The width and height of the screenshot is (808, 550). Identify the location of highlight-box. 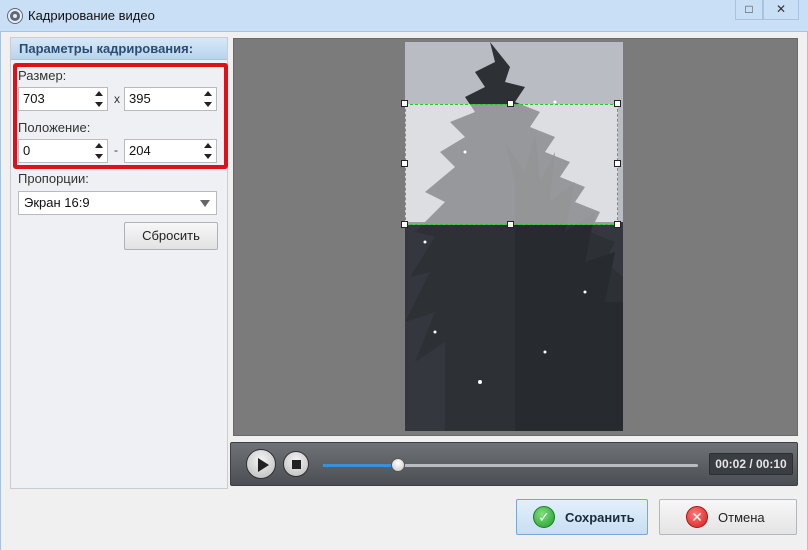
(120, 116).